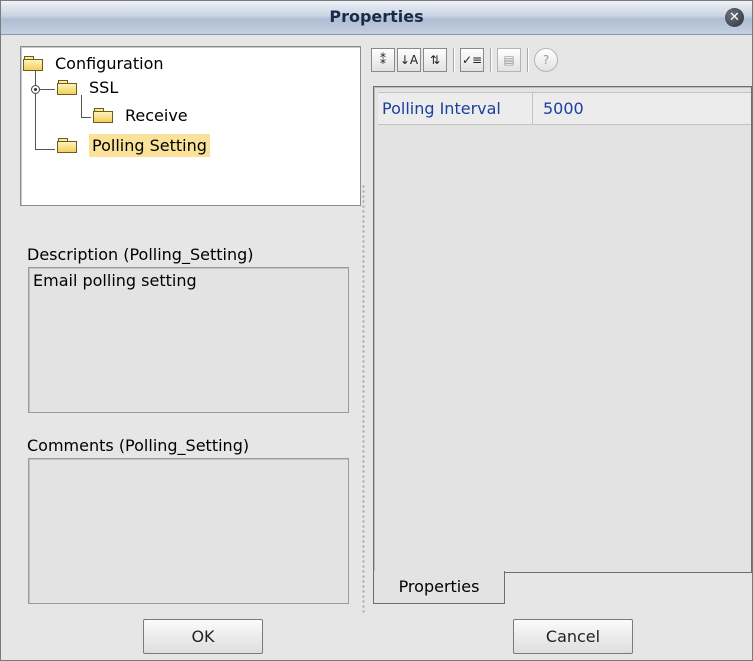 The image size is (753, 661). I want to click on title-bar: Properties ✕, so click(376, 18).